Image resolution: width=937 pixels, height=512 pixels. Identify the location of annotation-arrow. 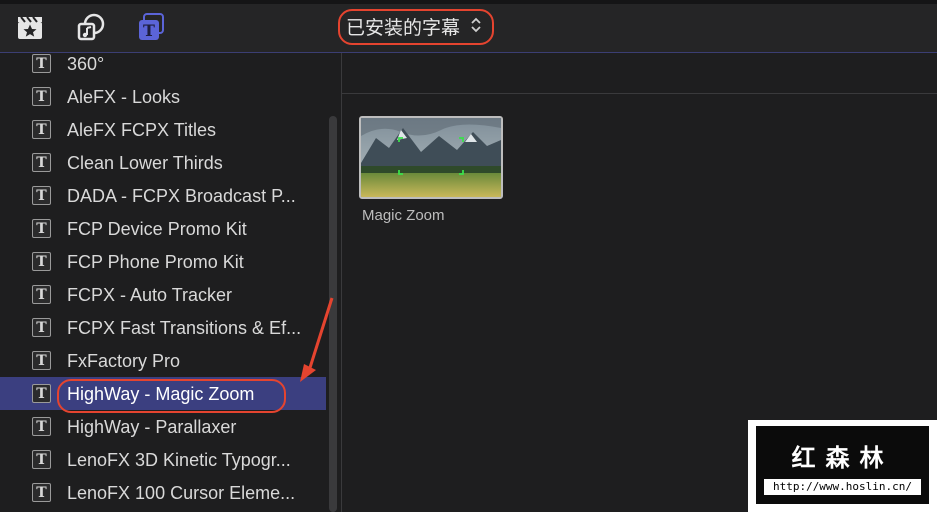
(317, 339).